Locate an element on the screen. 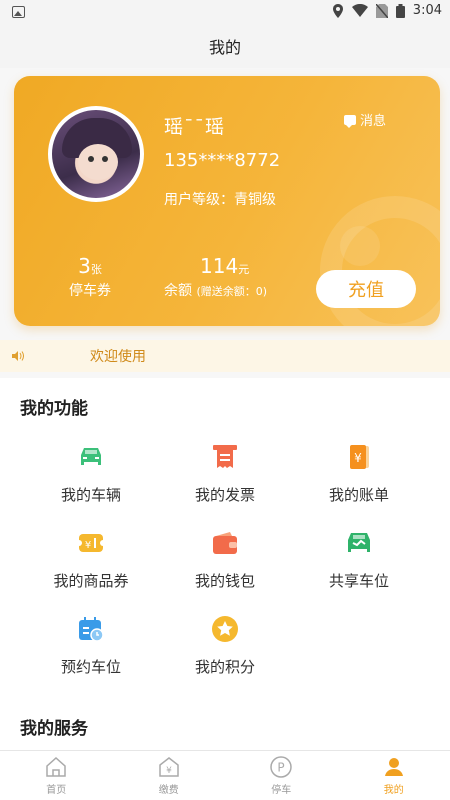 This screenshot has width=450, height=800. phone-number: 135****8772 is located at coordinates (222, 160).